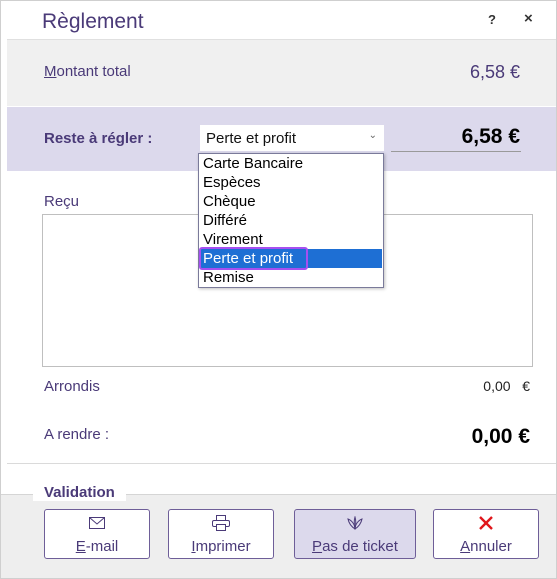  Describe the element at coordinates (281, 72) in the screenshot. I see `total-panel: Montant total 6,58 €` at that location.